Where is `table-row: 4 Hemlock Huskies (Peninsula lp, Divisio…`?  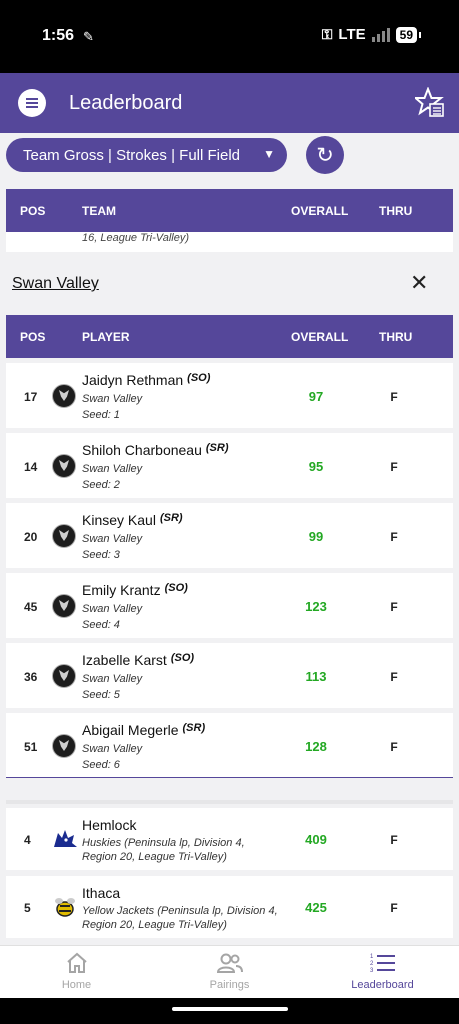 table-row: 4 Hemlock Huskies (Peninsula lp, Divisio… is located at coordinates (229, 839).